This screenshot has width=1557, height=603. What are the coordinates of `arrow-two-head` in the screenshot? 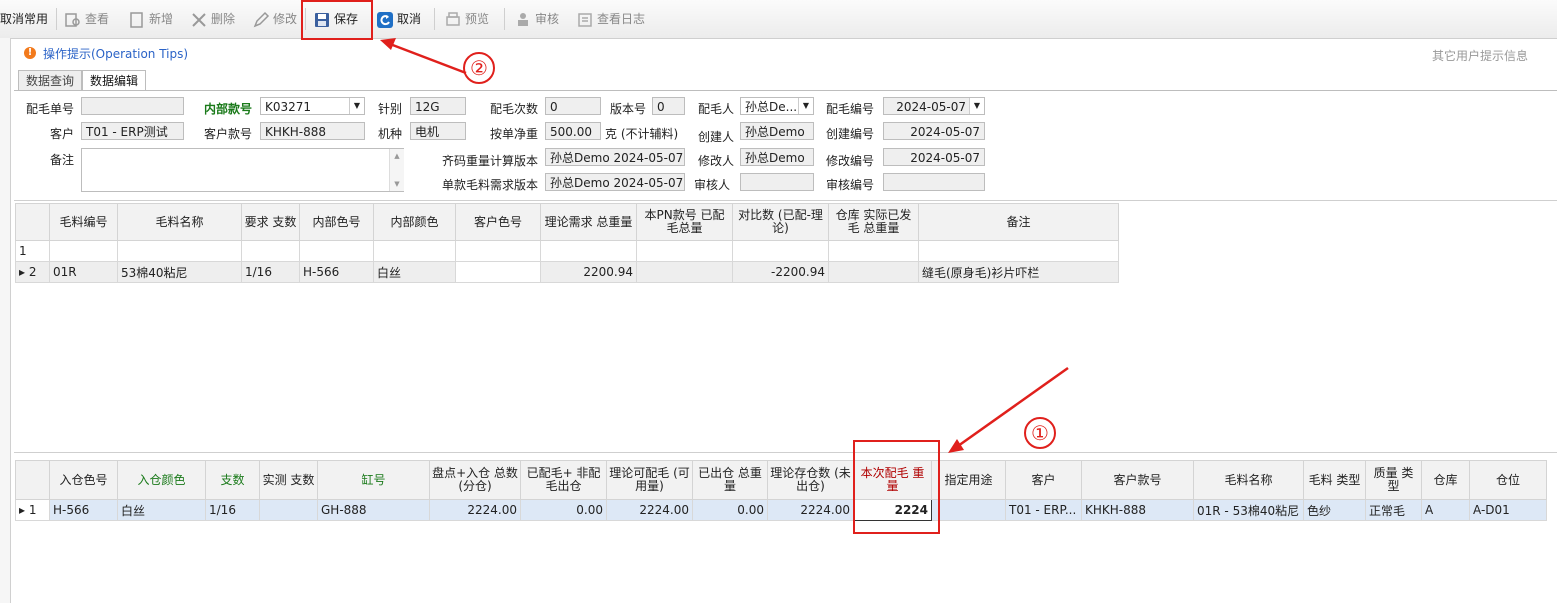 It's located at (388, 44).